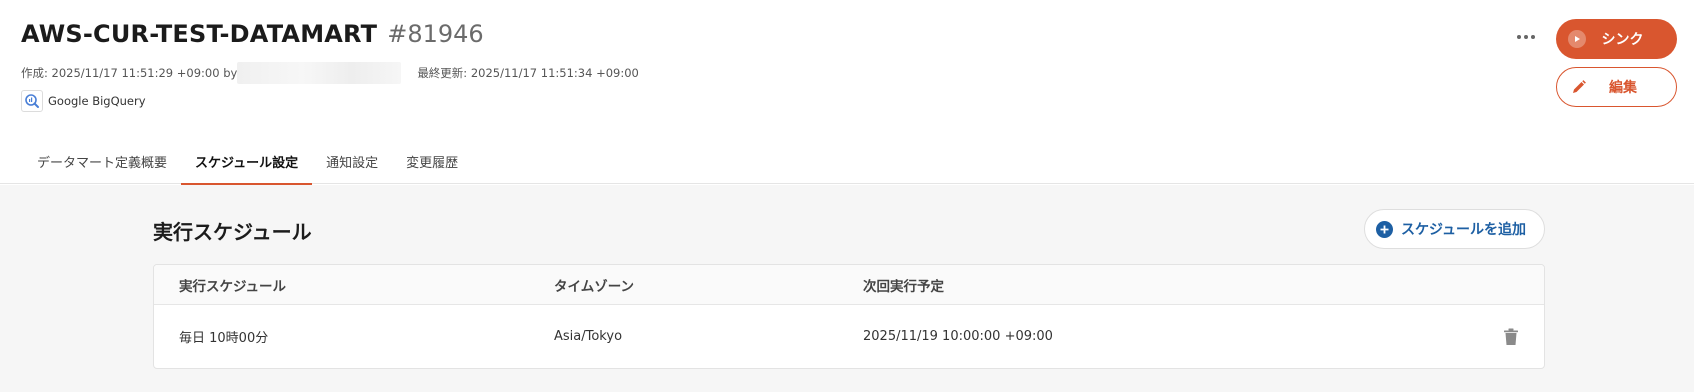  Describe the element at coordinates (32, 101) in the screenshot. I see `bigquery-icon` at that location.